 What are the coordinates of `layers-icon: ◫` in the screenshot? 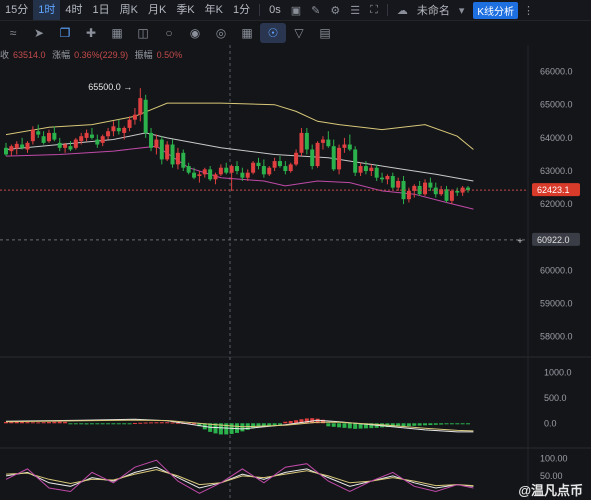 It's located at (143, 33).